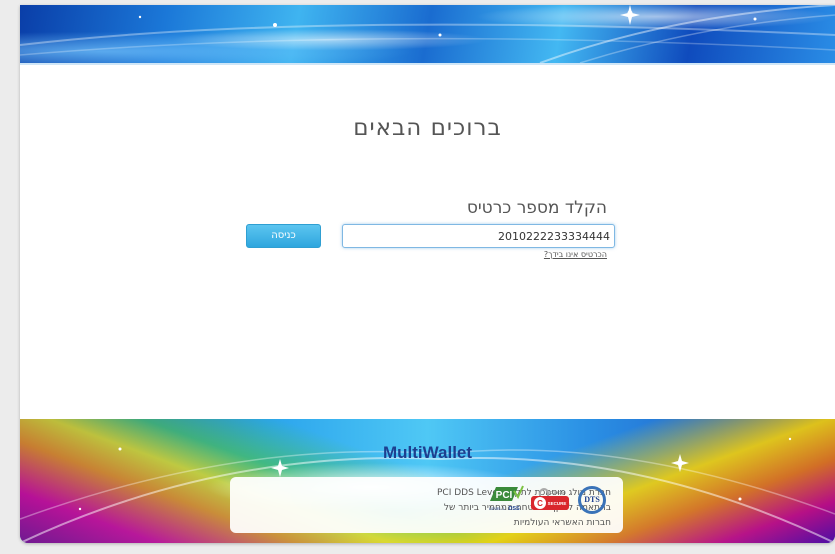  Describe the element at coordinates (550, 499) in the screenshot. I see `secure-seal-icon: C COMODO SECURE` at that location.